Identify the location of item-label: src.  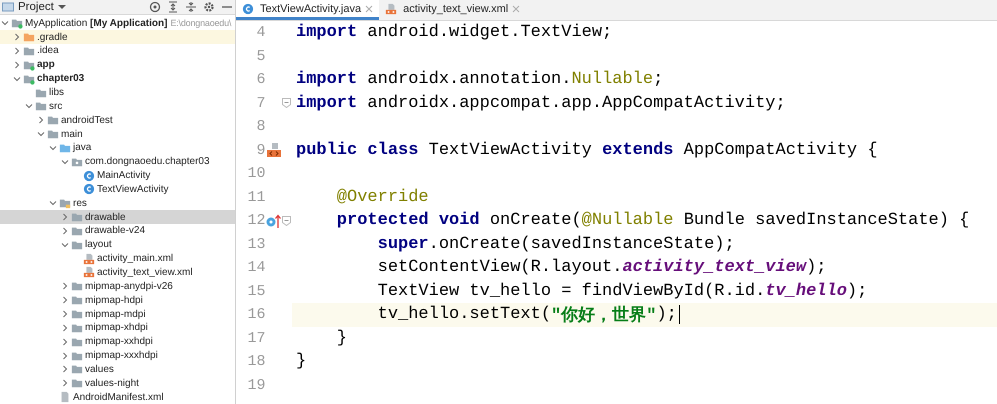
(55, 106).